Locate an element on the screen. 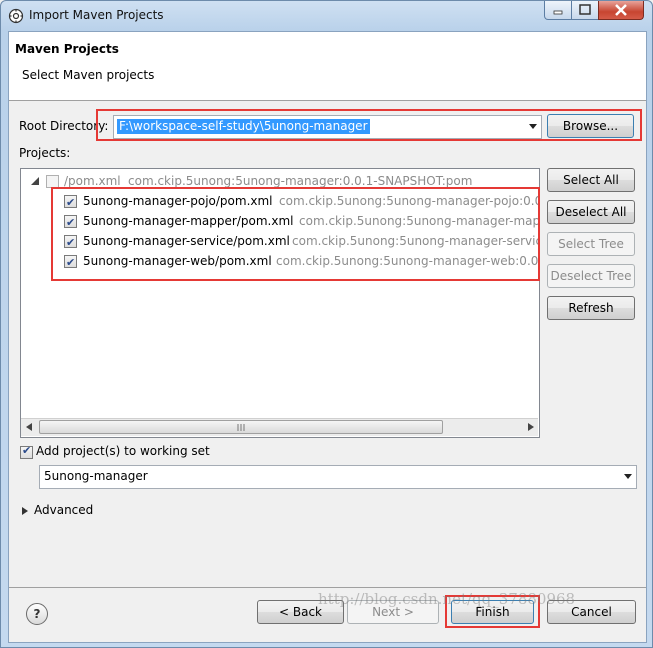 The image size is (653, 648). wizard-banner: Maven Projects Select Maven projects is located at coordinates (327, 66).